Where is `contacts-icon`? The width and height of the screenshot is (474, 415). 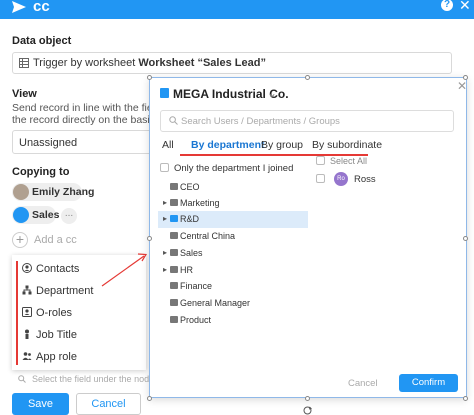 contacts-icon is located at coordinates (27, 268).